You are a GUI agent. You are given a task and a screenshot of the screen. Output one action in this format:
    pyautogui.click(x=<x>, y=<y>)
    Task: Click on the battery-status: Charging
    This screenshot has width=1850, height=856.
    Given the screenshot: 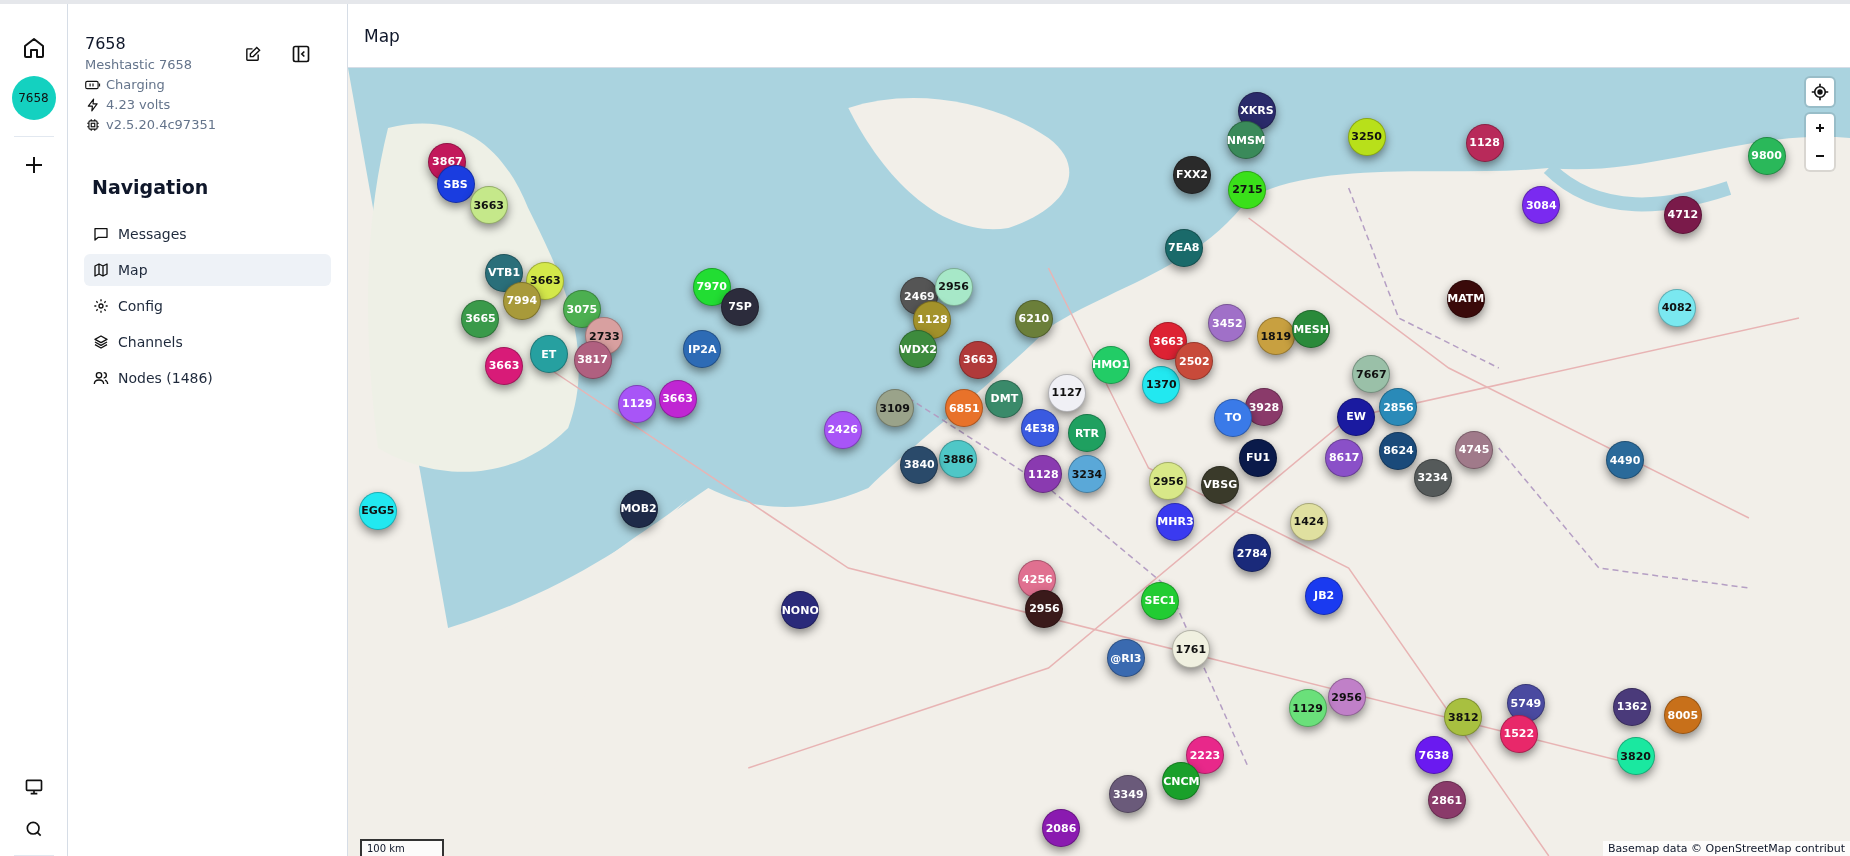 What is the action you would take?
    pyautogui.click(x=135, y=84)
    